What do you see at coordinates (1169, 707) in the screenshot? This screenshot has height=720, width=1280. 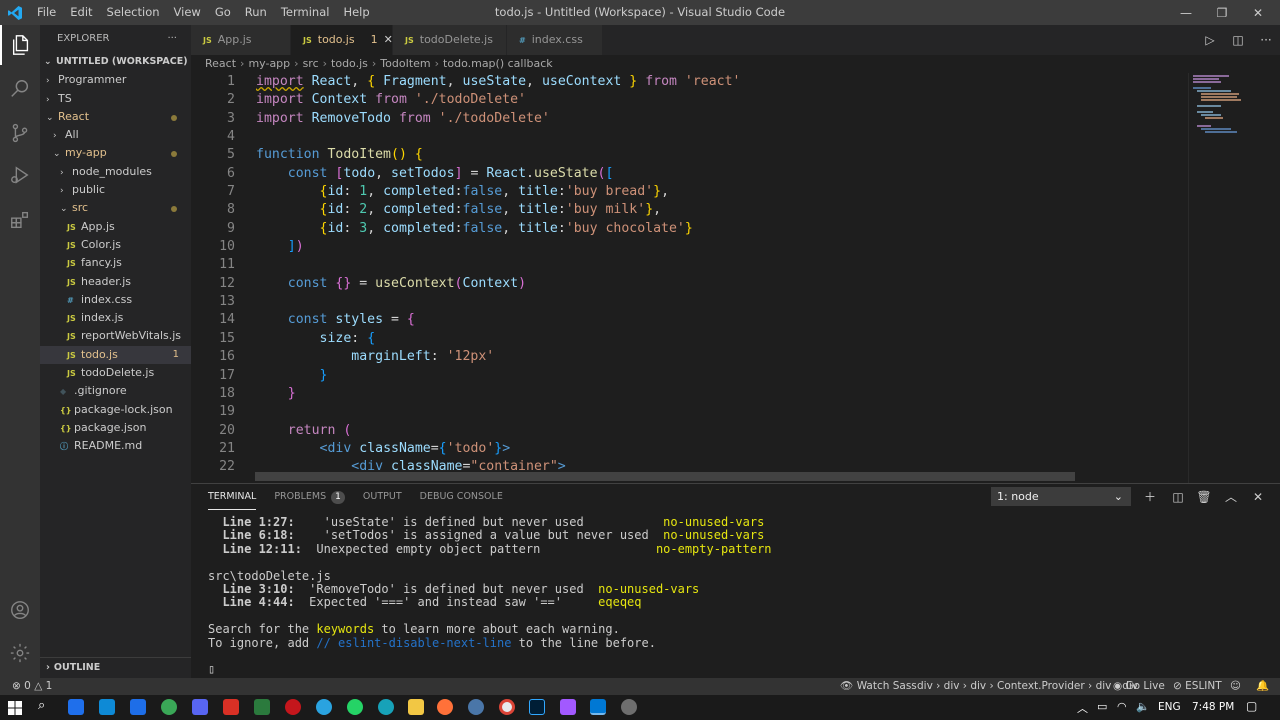 I see `language-indicator: ENG` at bounding box center [1169, 707].